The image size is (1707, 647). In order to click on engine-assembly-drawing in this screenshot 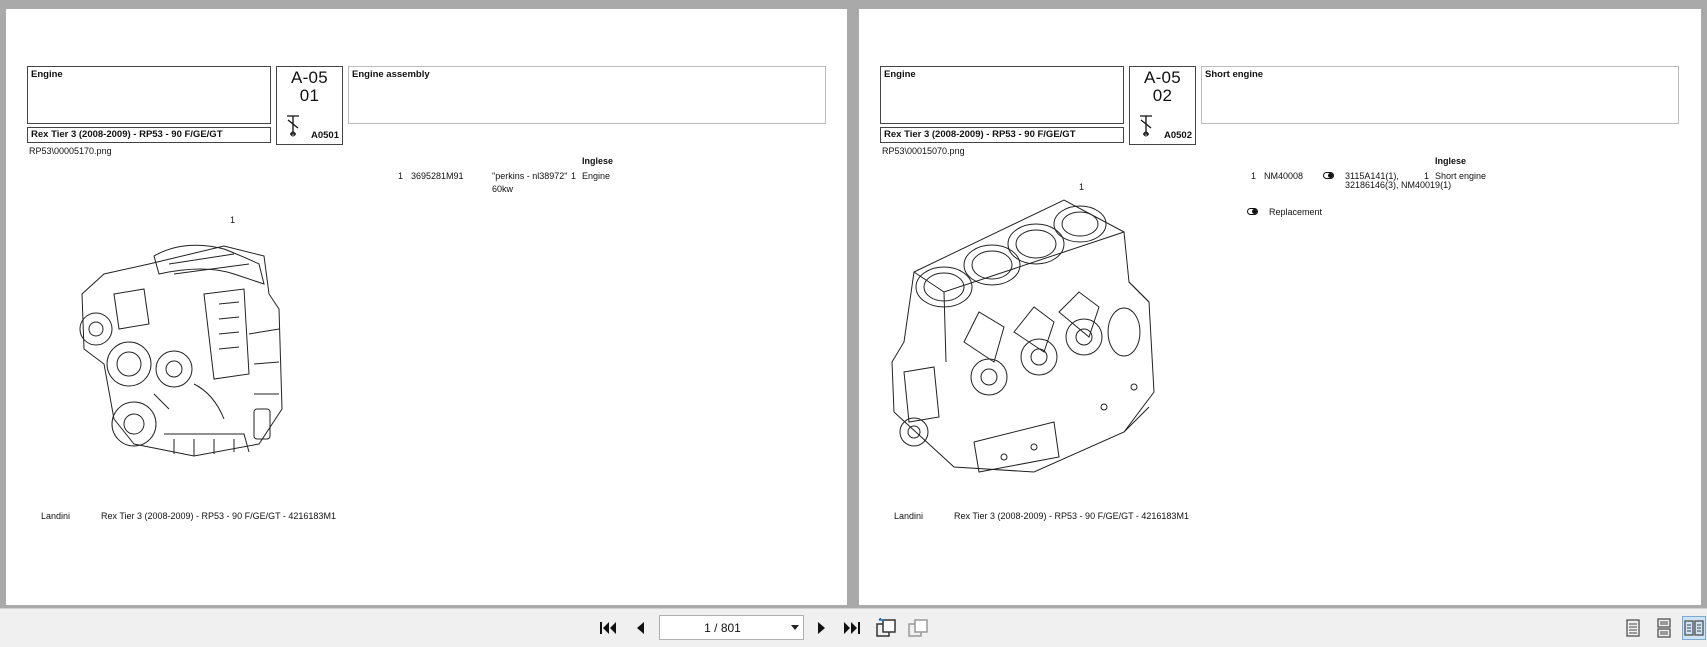, I will do `click(181, 350)`.